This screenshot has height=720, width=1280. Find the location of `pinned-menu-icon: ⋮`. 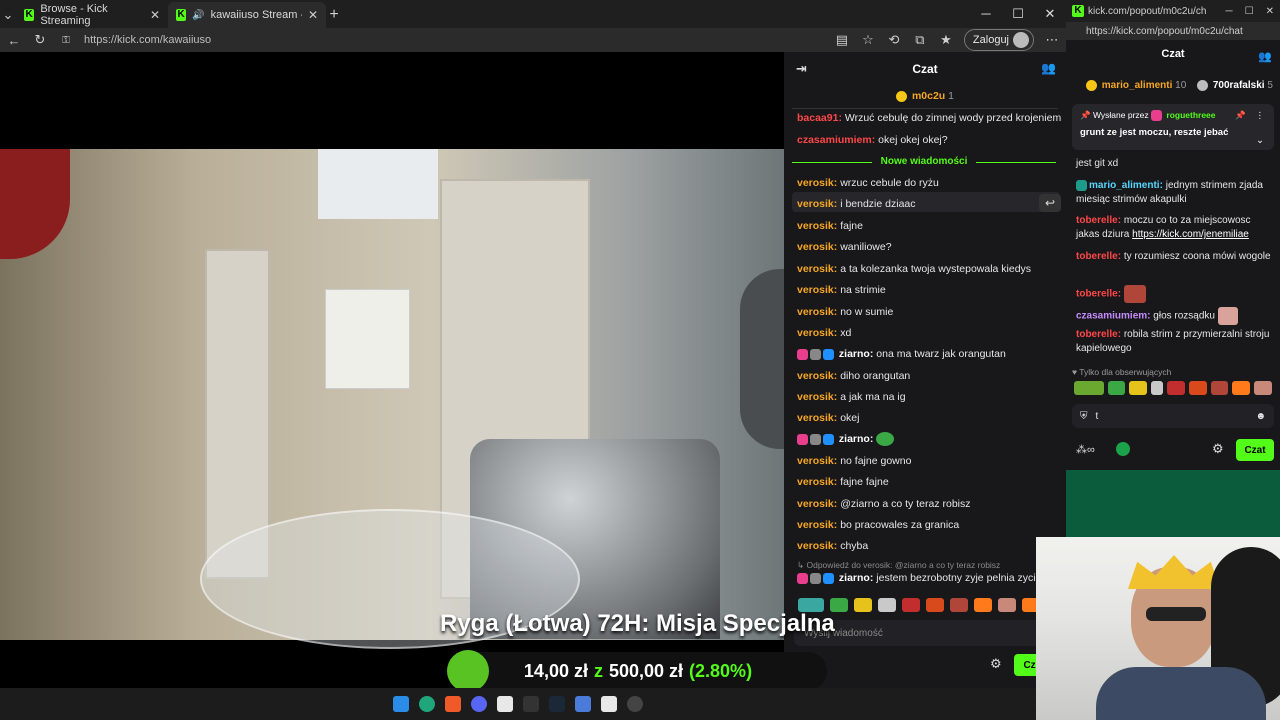

pinned-menu-icon: ⋮ is located at coordinates (1260, 115).